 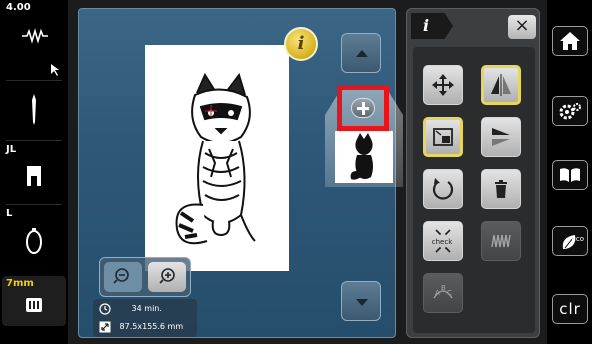 I want to click on move-arrows-icon, so click(x=443, y=85).